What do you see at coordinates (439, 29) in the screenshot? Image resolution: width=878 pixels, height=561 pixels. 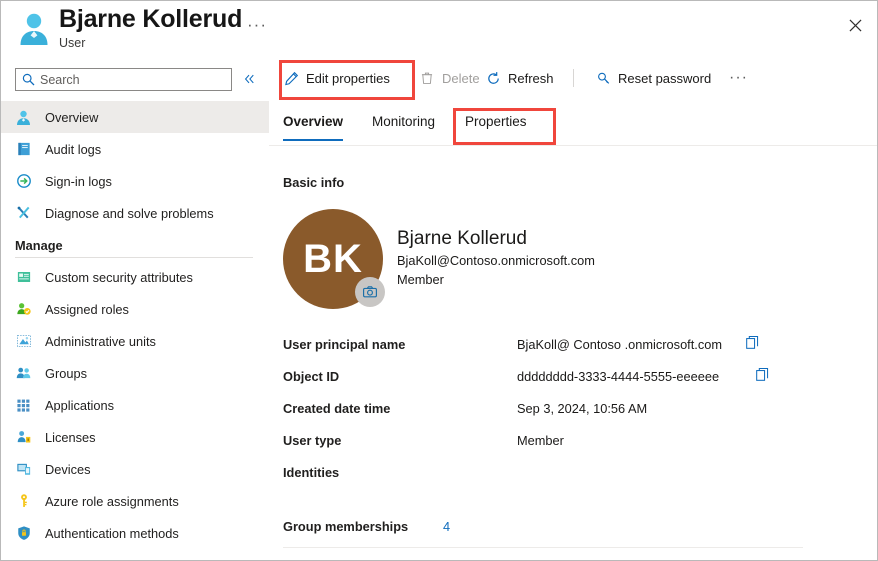 I see `blade-header: Bjarne Kollerud ··· User` at bounding box center [439, 29].